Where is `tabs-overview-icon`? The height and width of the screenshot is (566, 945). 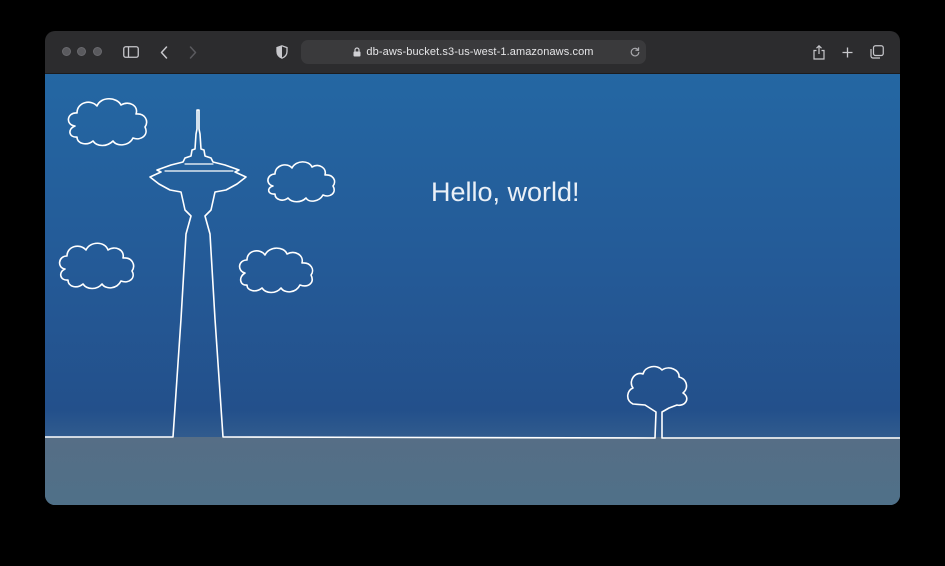
tabs-overview-icon is located at coordinates (877, 52).